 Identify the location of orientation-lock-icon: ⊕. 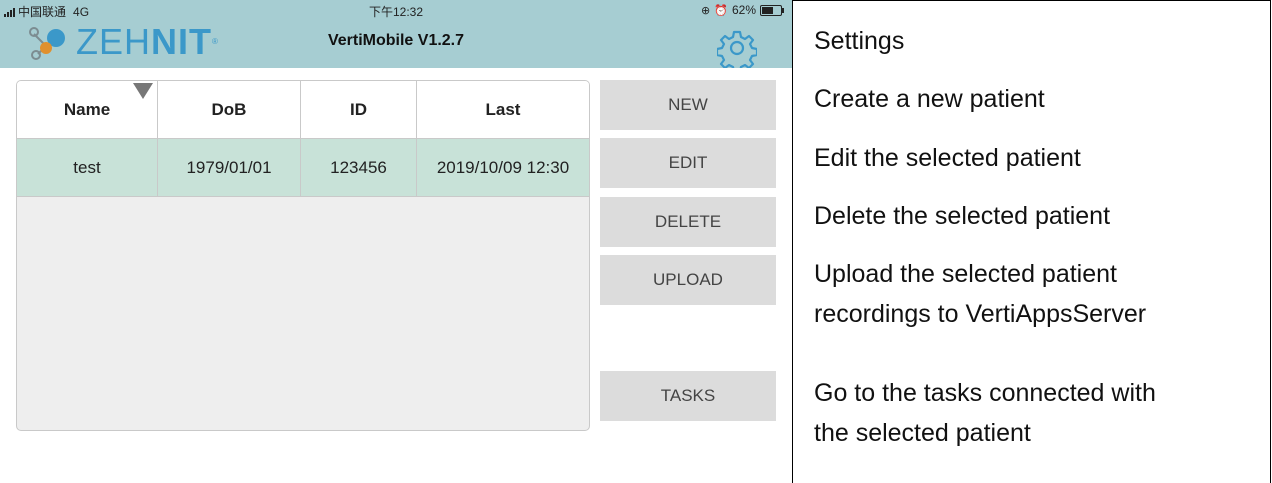
(706, 10).